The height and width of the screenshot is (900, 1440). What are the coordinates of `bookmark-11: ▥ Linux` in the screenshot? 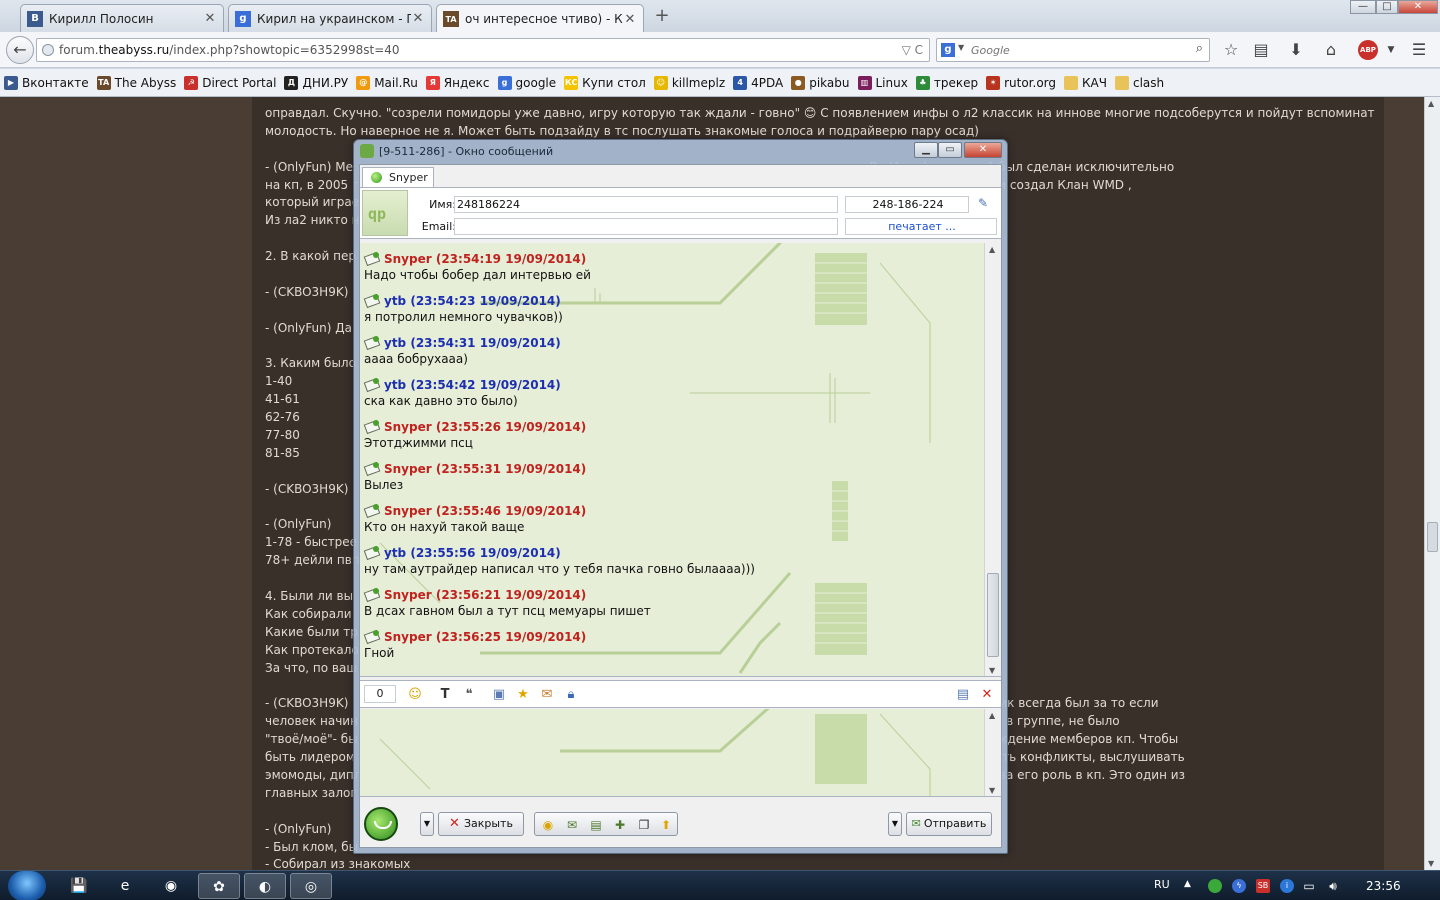 It's located at (882, 82).